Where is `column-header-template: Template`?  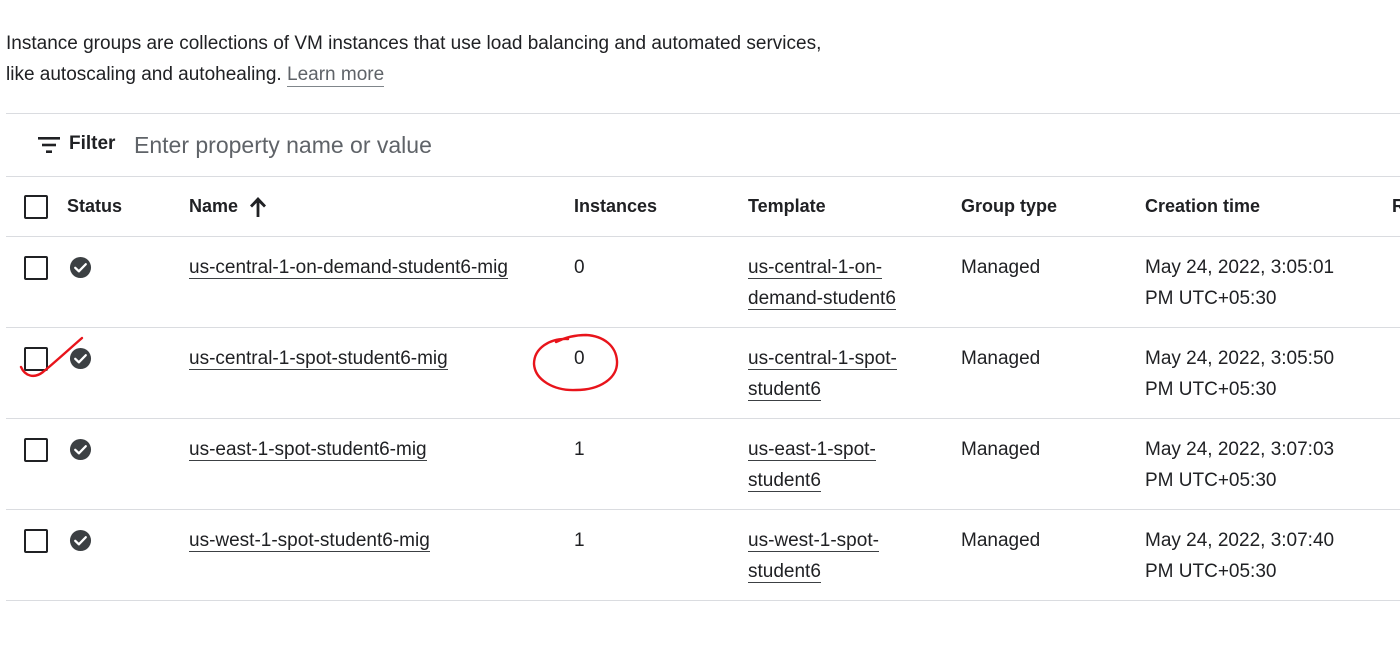 column-header-template: Template is located at coordinates (833, 206).